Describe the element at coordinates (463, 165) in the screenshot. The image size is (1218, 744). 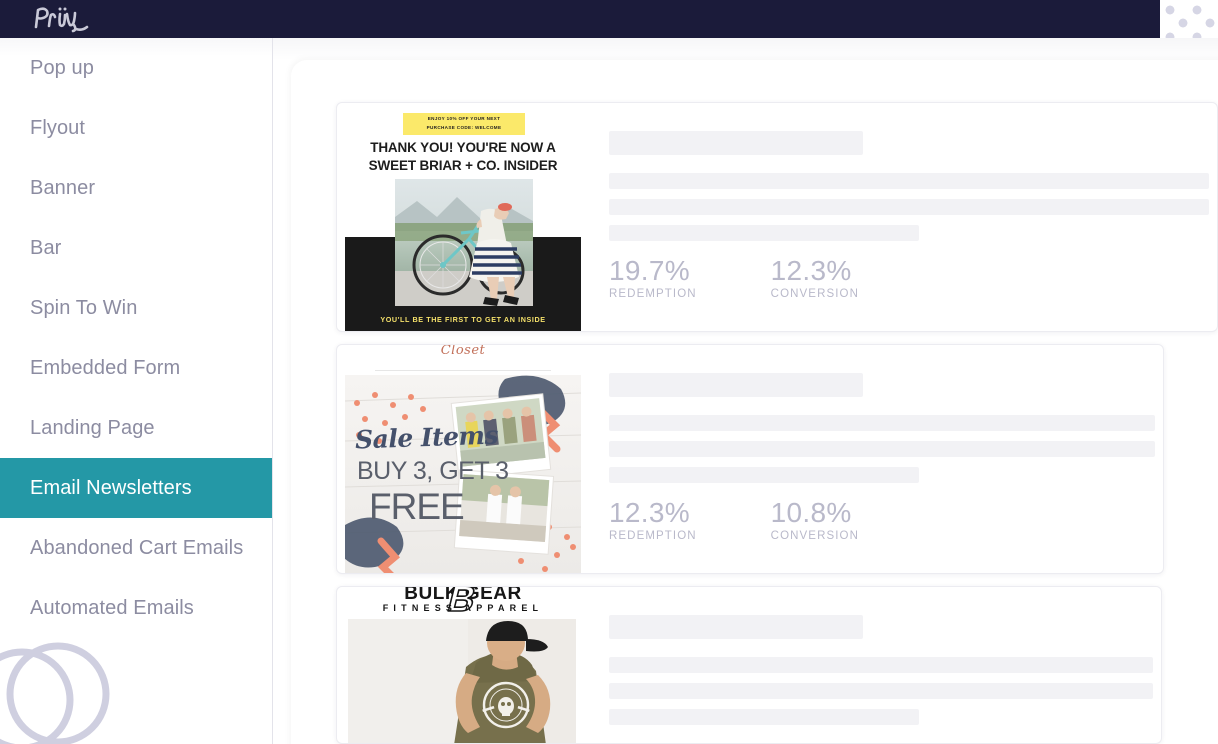
I see `headline-line-2: SWEET BRIAR + CO. INSIDER` at that location.